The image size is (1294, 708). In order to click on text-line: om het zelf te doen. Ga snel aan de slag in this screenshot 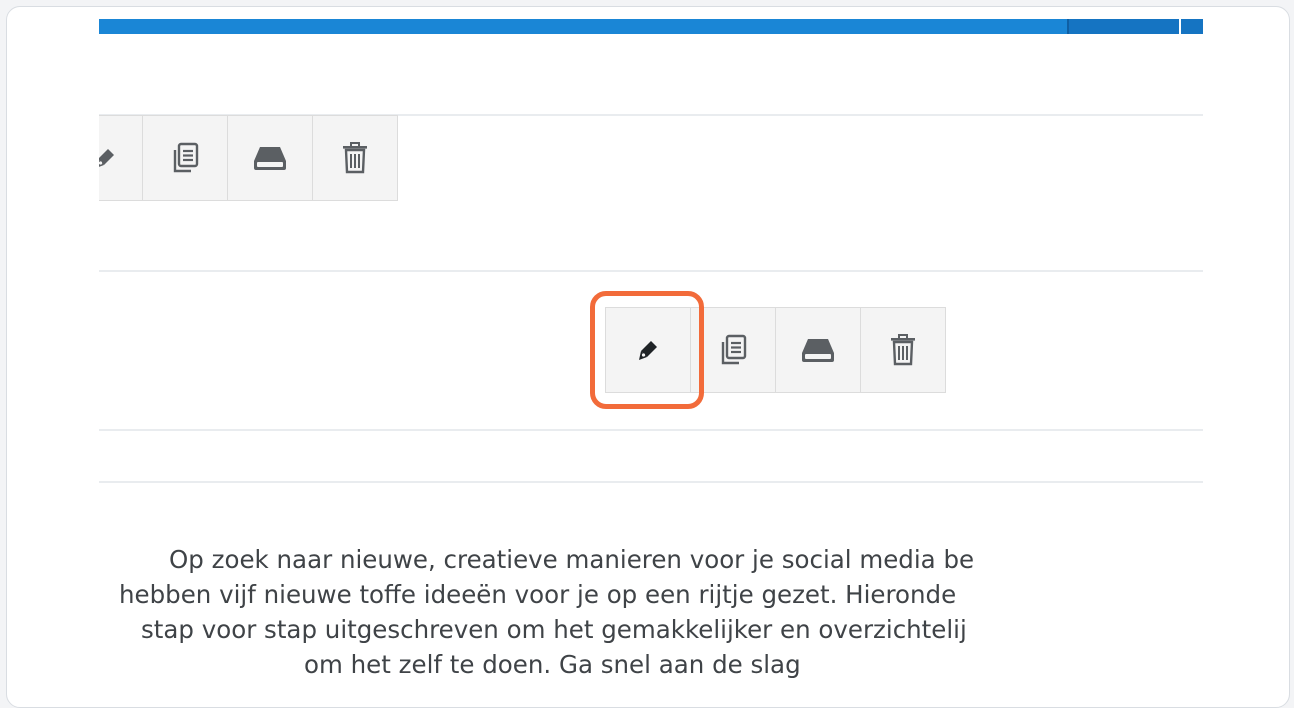, I will do `click(552, 664)`.